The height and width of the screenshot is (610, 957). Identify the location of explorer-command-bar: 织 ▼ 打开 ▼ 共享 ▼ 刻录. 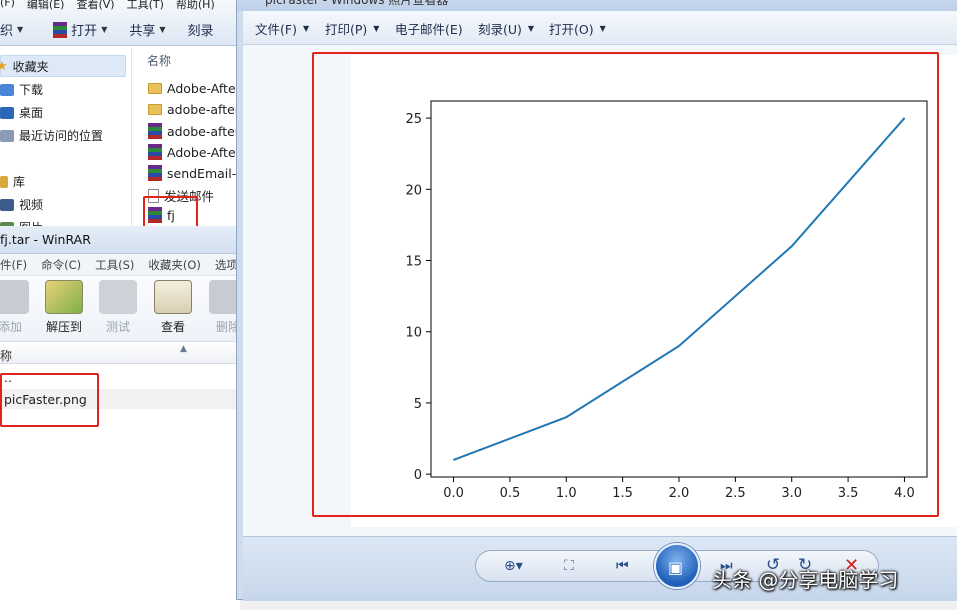
(118, 29).